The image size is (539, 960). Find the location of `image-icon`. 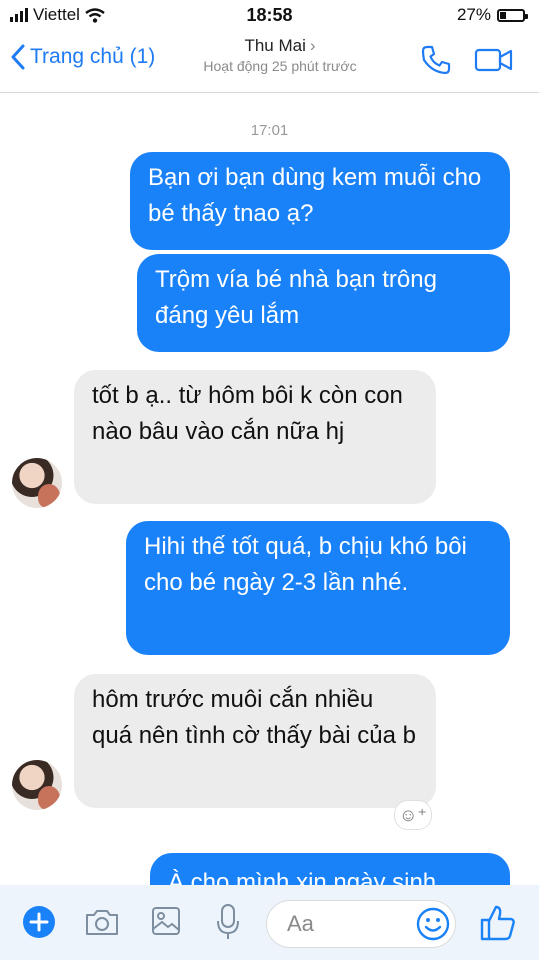

image-icon is located at coordinates (166, 921).